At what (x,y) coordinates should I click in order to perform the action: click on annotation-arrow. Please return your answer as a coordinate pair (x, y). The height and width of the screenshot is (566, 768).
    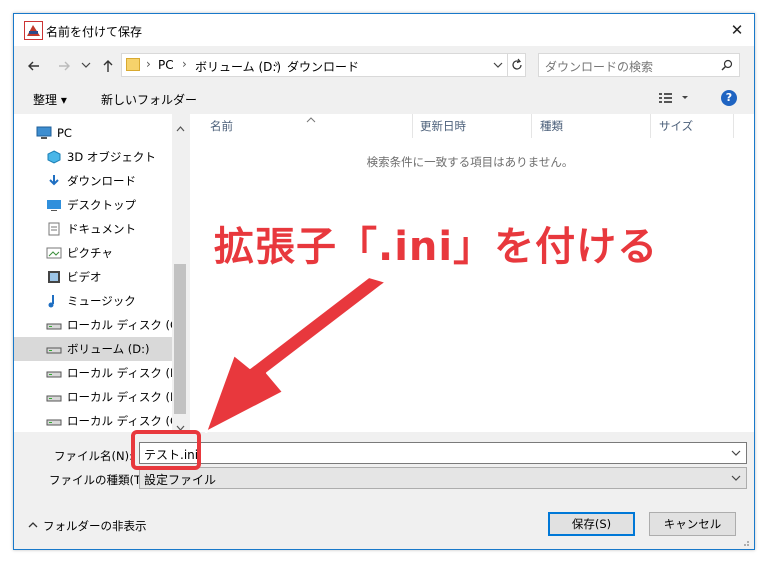
    Looking at the image, I should click on (296, 354).